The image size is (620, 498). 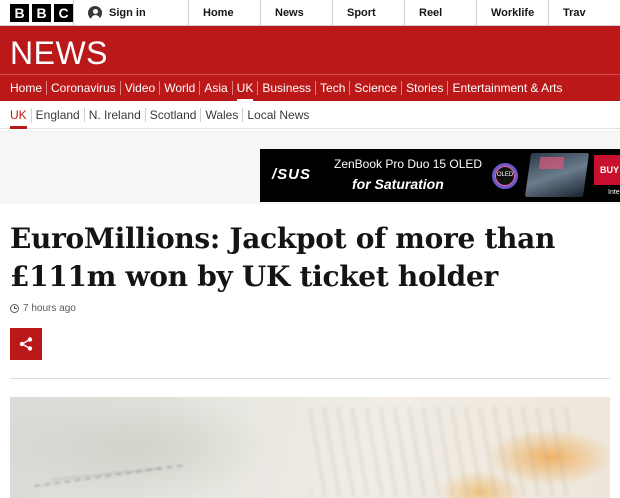 I want to click on share-button, so click(x=26, y=344).